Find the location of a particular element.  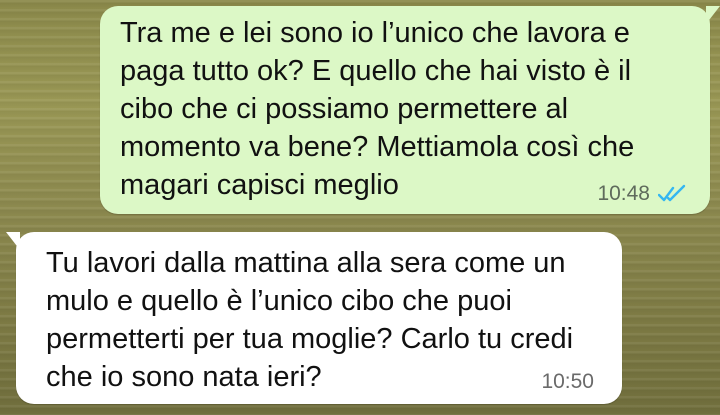

message-time: 10:48 is located at coordinates (623, 193).